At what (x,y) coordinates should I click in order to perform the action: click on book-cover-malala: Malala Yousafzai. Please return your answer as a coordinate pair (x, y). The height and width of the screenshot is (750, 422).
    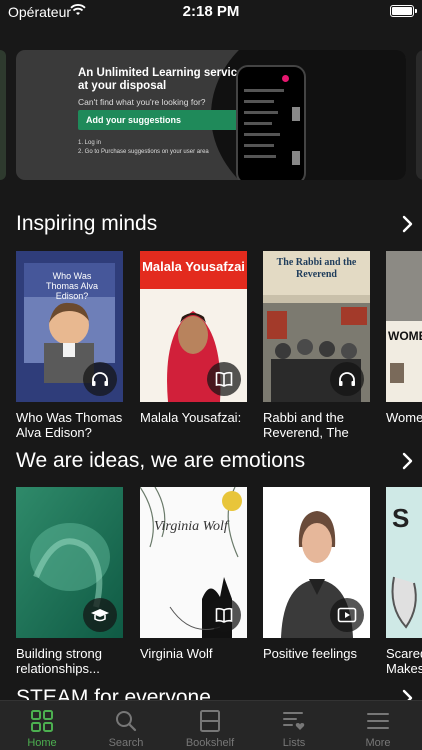
    Looking at the image, I should click on (193, 326).